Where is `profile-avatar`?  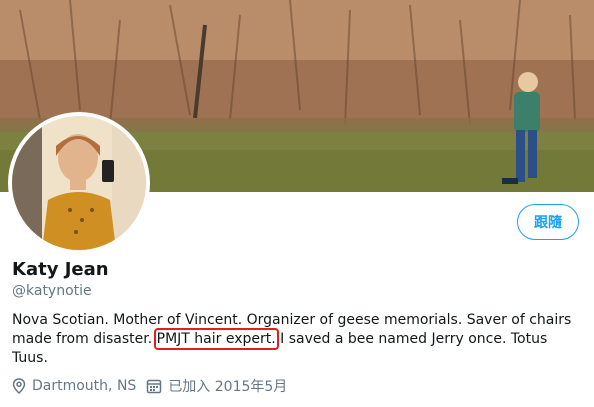 profile-avatar is located at coordinates (79, 183).